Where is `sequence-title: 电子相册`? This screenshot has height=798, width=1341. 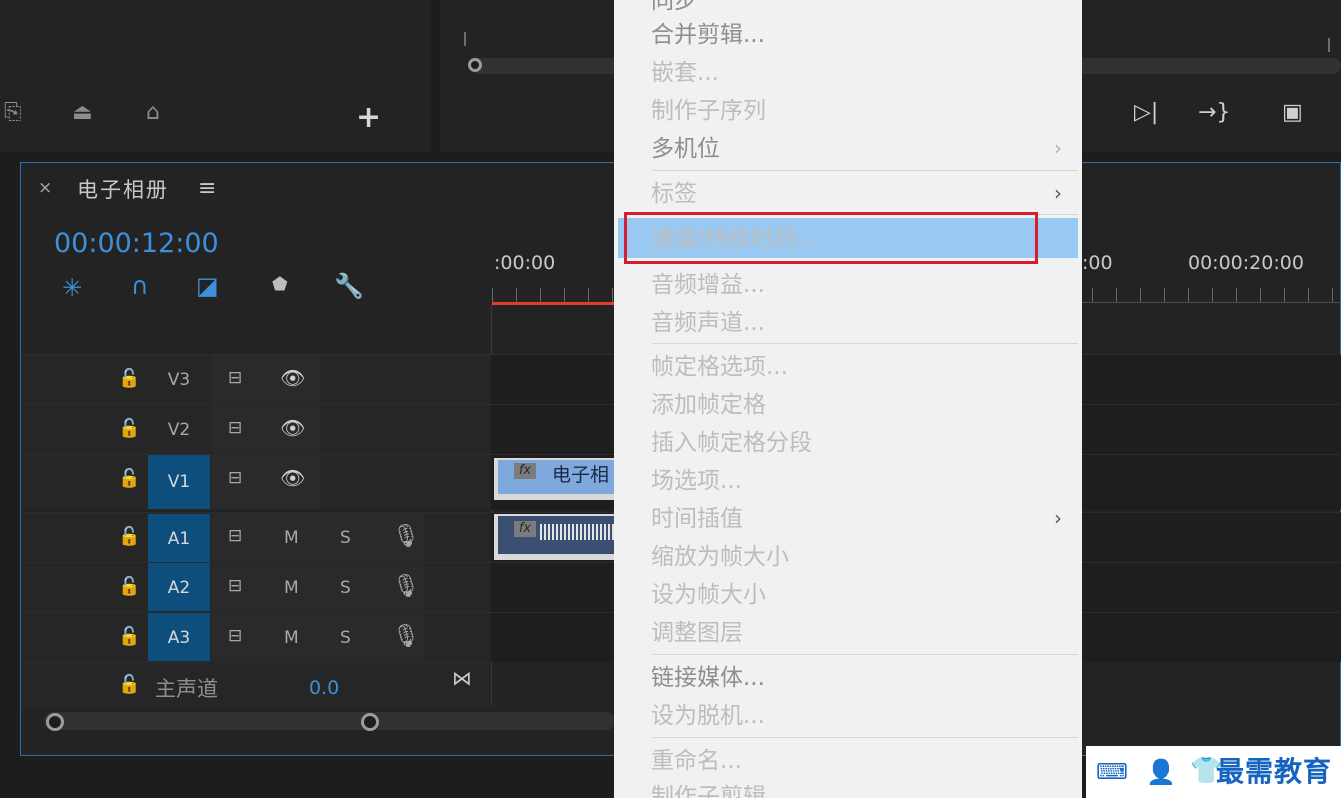 sequence-title: 电子相册 is located at coordinates (123, 190).